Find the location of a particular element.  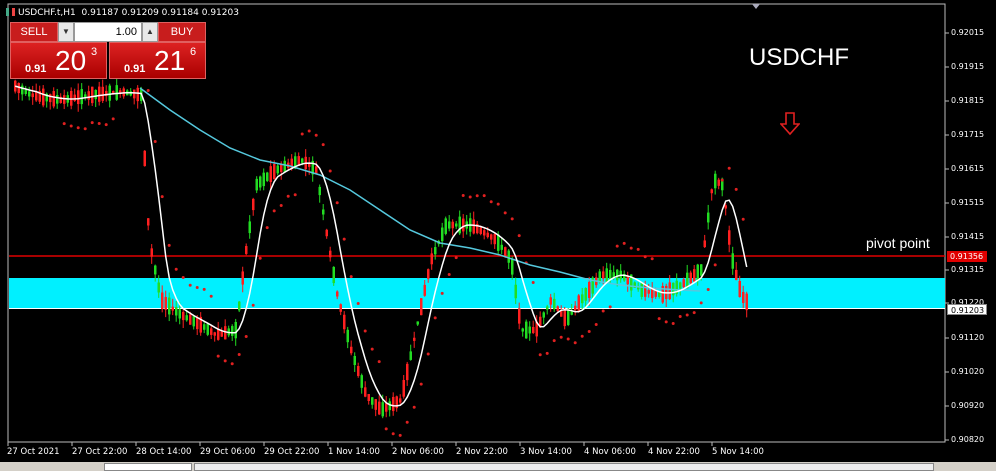

time-label: 4 Nov 22:00 is located at coordinates (674, 452).